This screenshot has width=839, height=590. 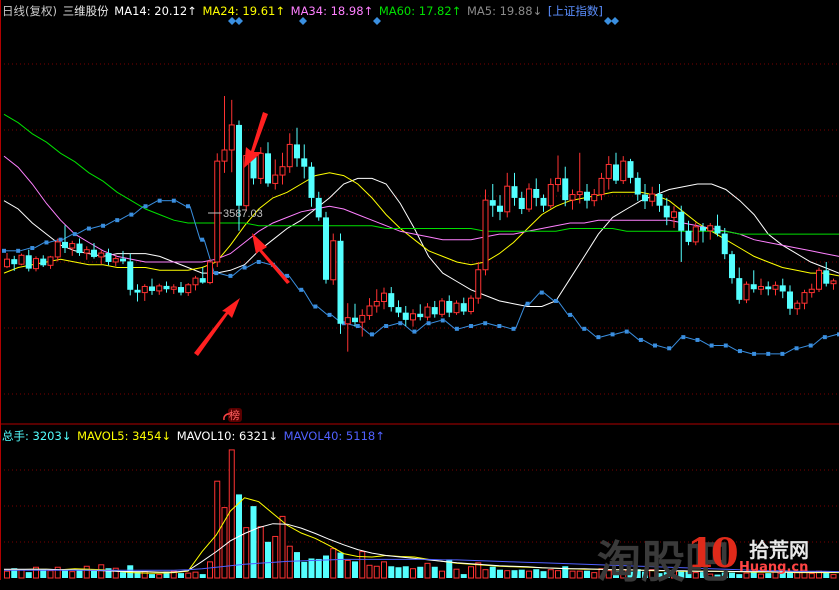 I want to click on index-link: [上证指数], so click(x=575, y=11).